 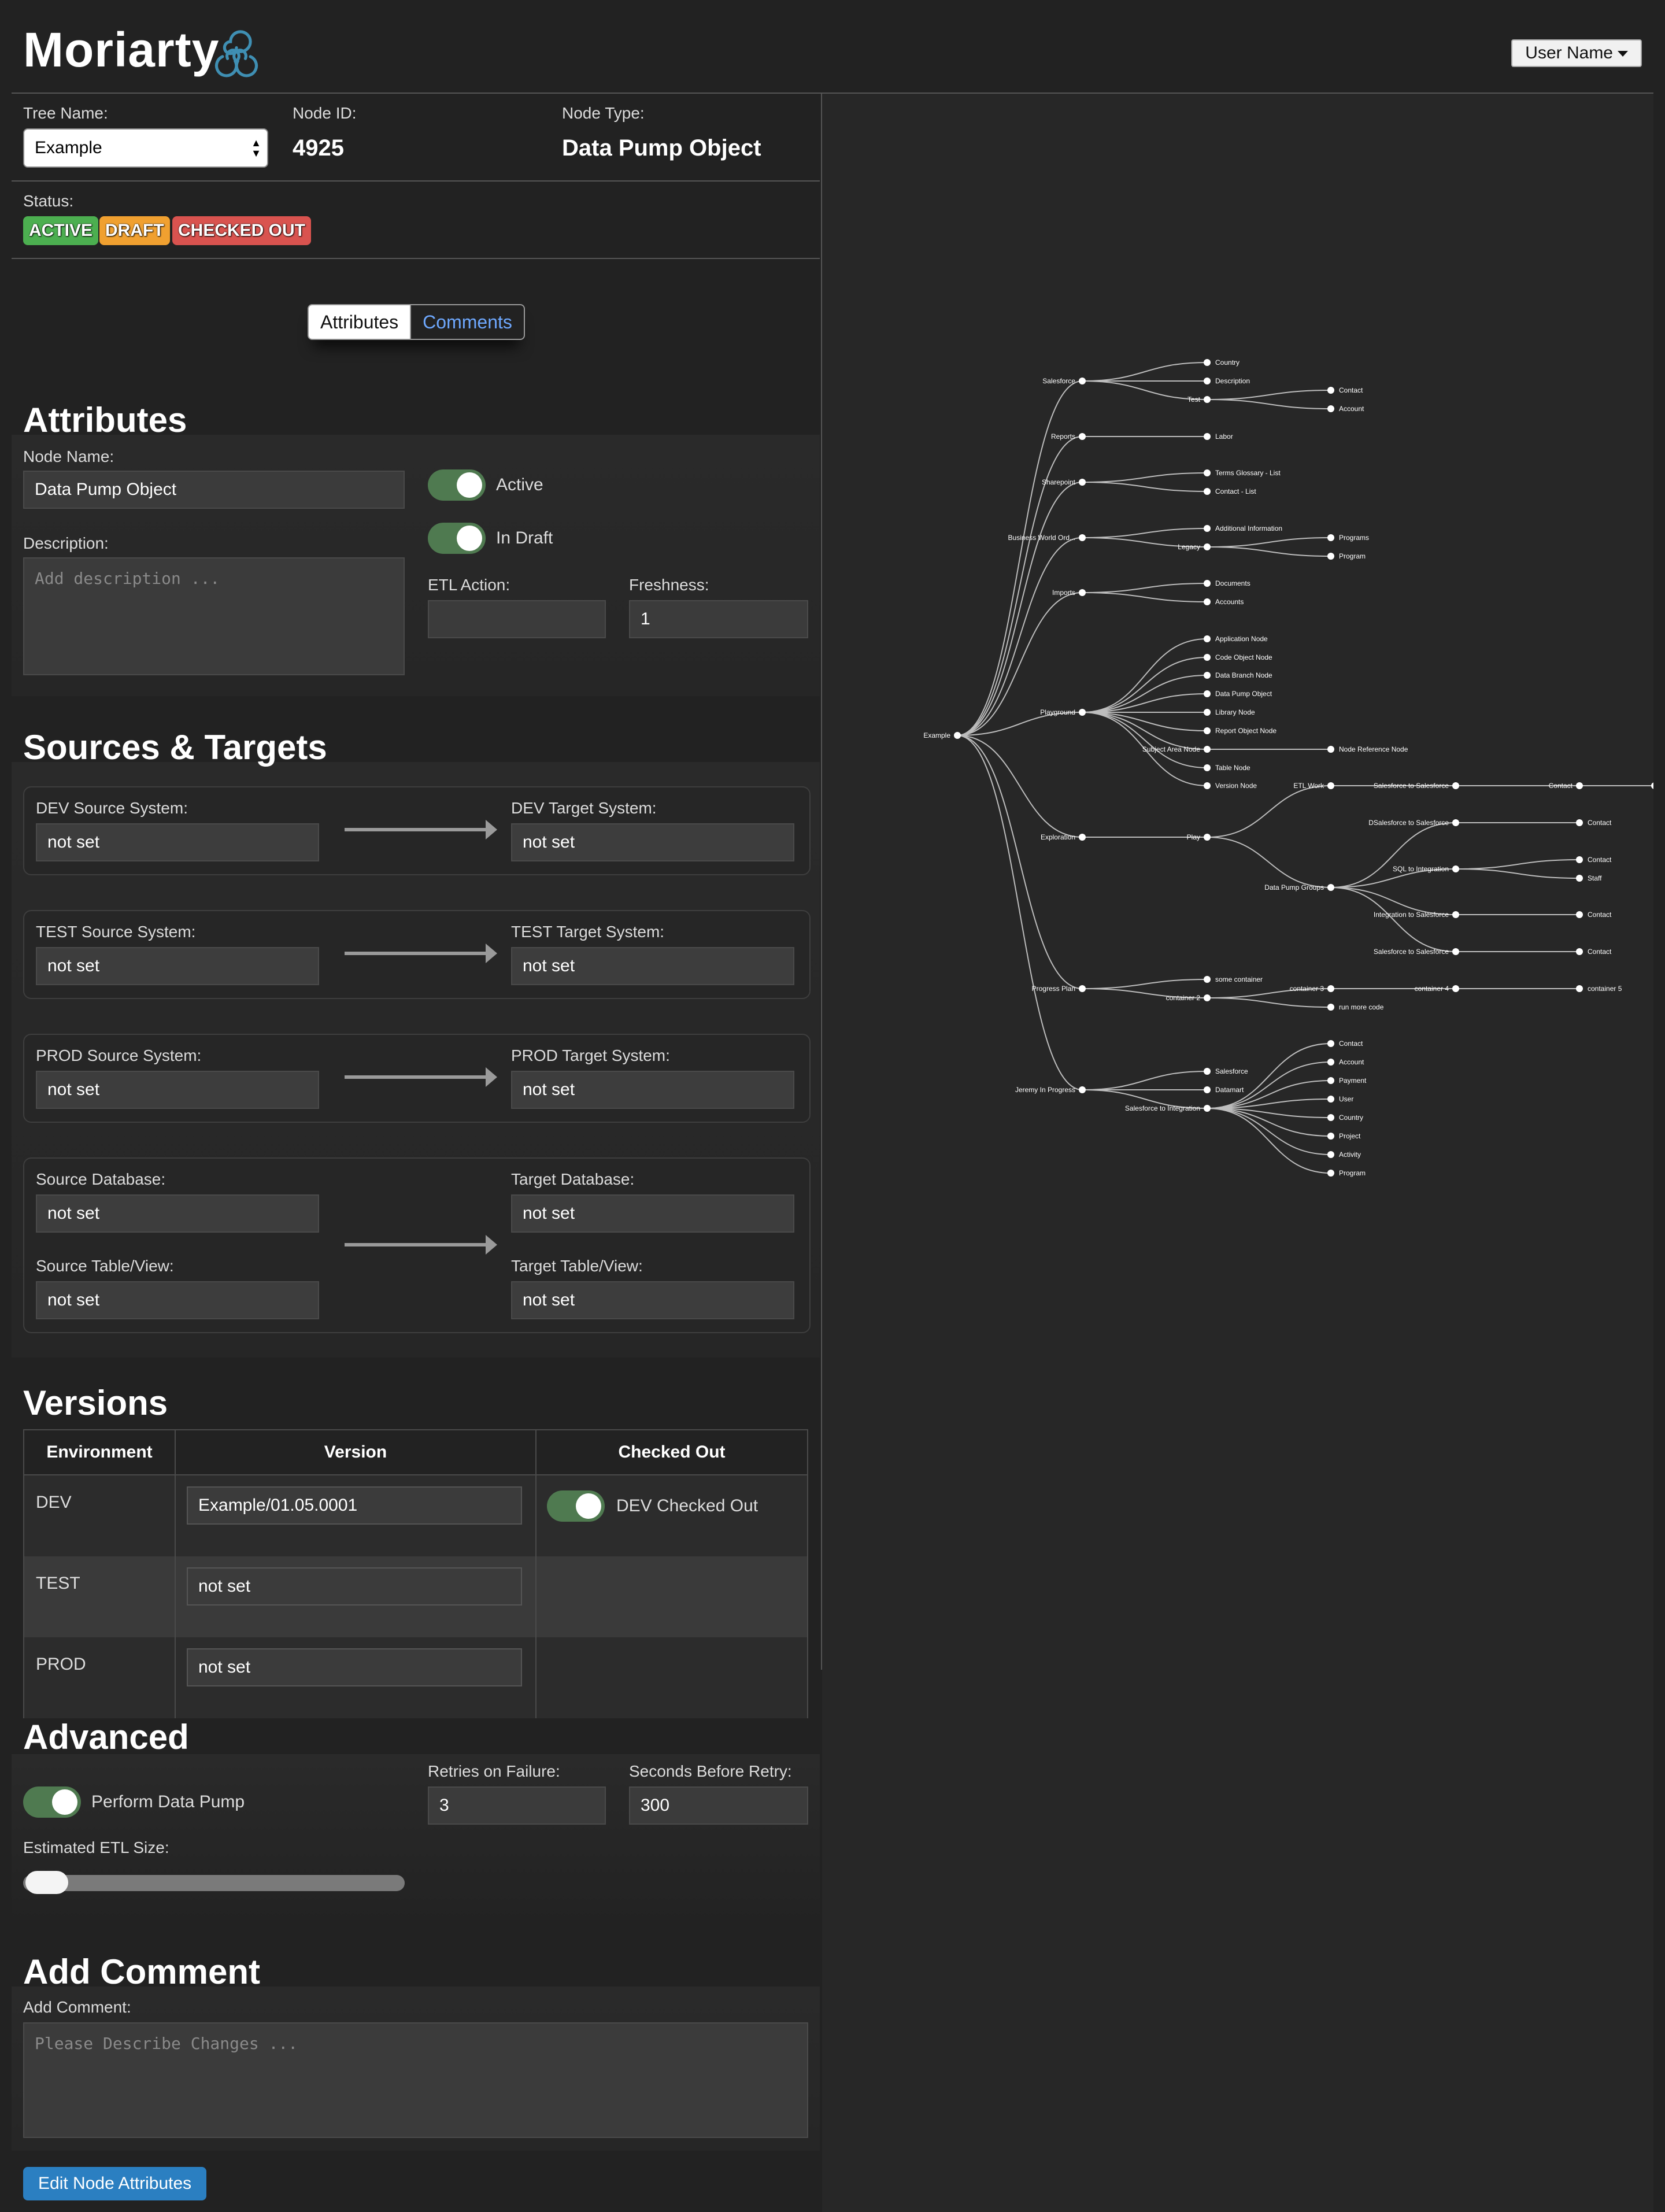 I want to click on tree-node-juser: User, so click(x=1340, y=1099).